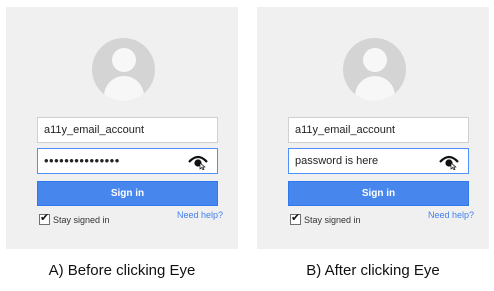 This screenshot has width=494, height=291. Describe the element at coordinates (122, 270) in the screenshot. I see `caption-before: A) Before clicking Eye` at that location.